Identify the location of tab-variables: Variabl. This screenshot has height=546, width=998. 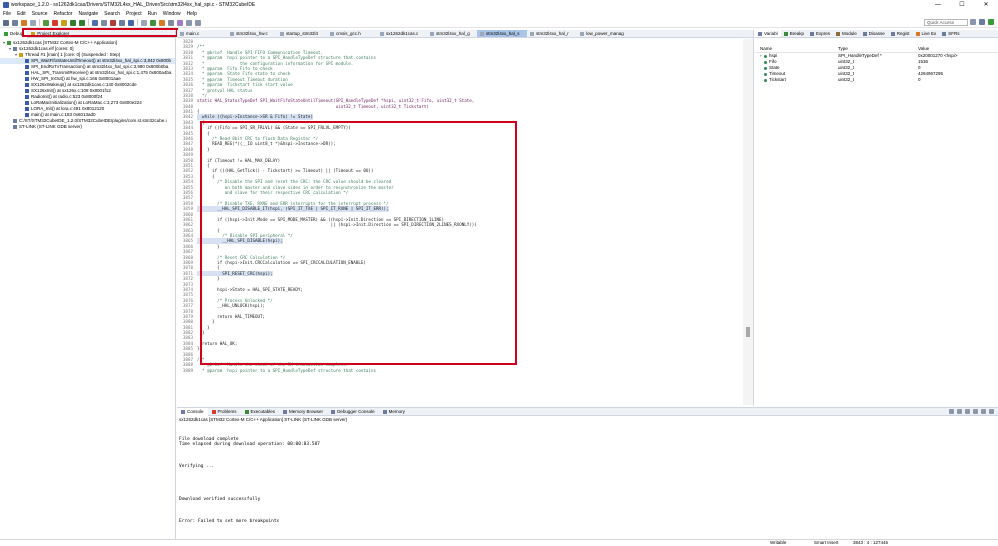
(768, 33).